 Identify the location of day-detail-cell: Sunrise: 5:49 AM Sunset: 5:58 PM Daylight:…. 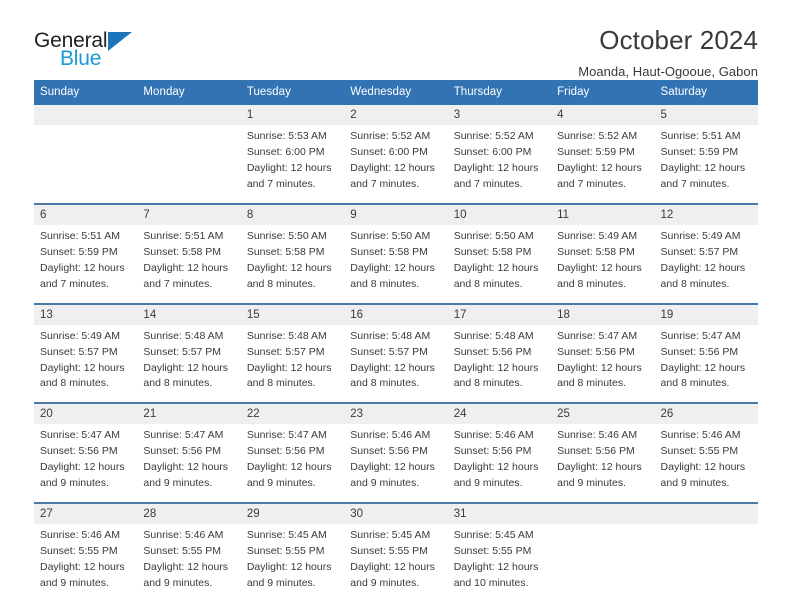
(603, 264).